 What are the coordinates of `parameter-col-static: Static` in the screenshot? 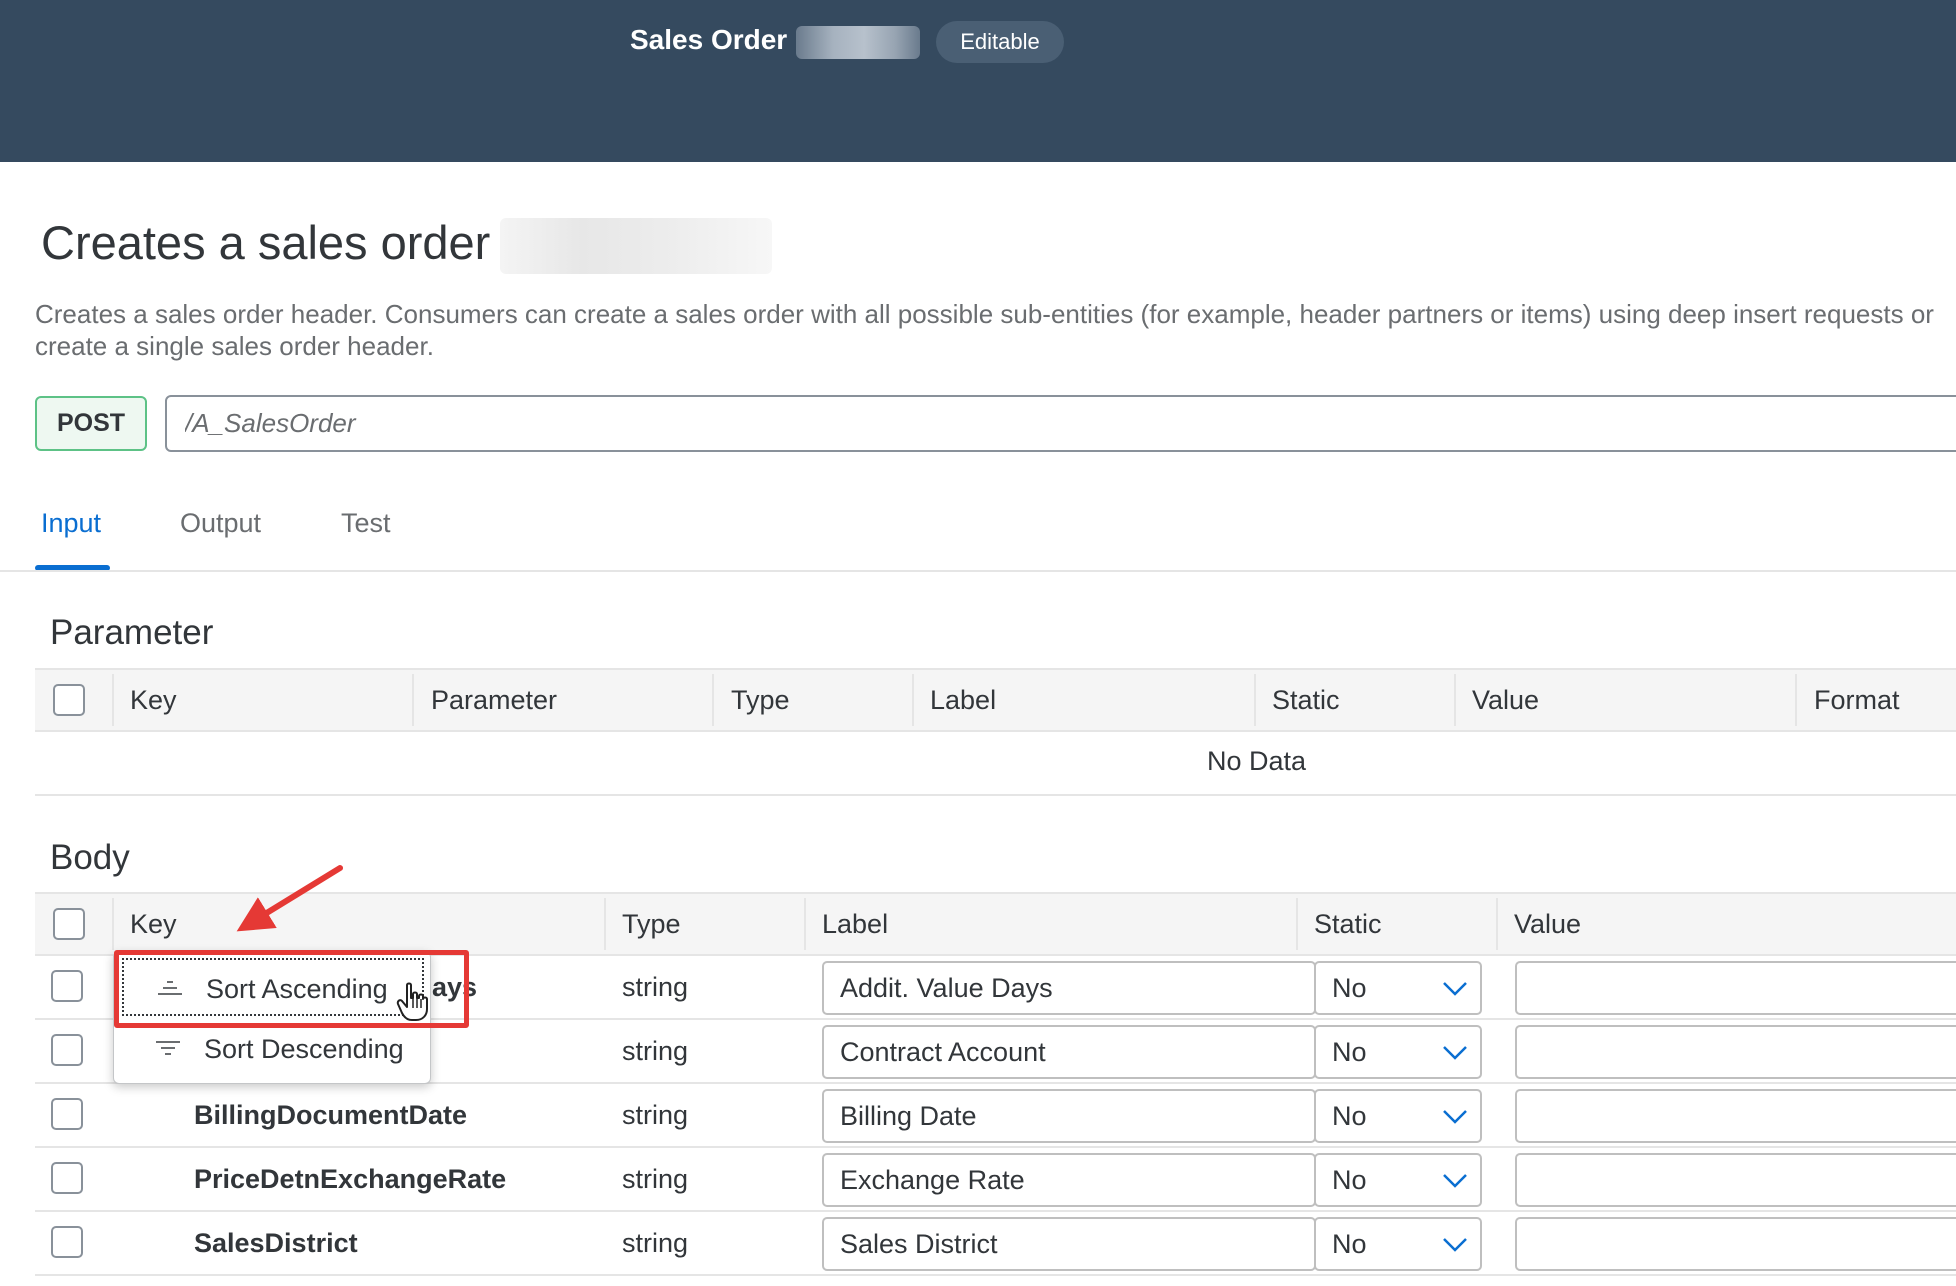 It's located at (1306, 700).